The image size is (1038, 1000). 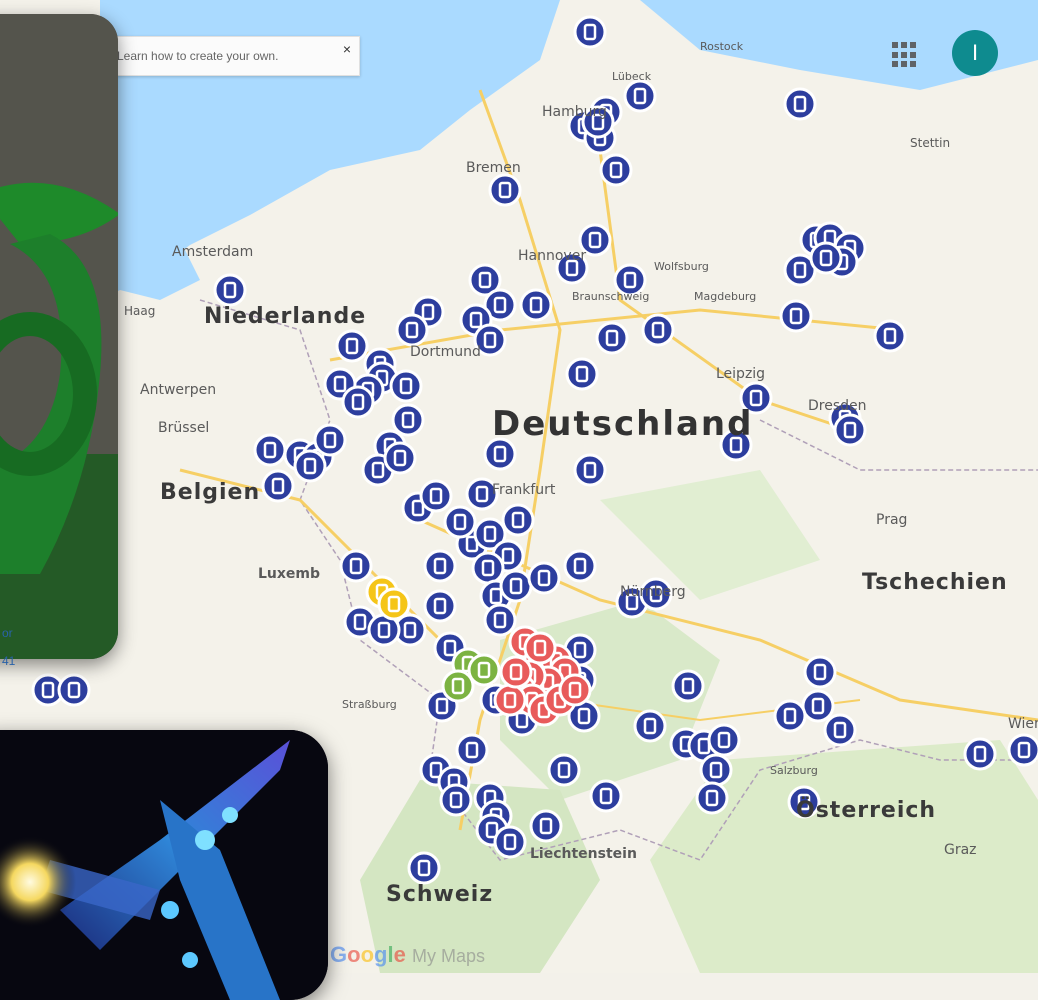 What do you see at coordinates (140, 311) in the screenshot?
I see `city-label-haag: Haag` at bounding box center [140, 311].